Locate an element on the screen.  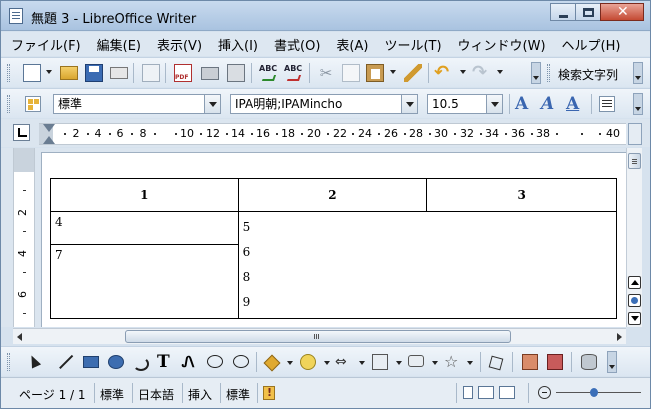
maximize-button is located at coordinates (588, 12).